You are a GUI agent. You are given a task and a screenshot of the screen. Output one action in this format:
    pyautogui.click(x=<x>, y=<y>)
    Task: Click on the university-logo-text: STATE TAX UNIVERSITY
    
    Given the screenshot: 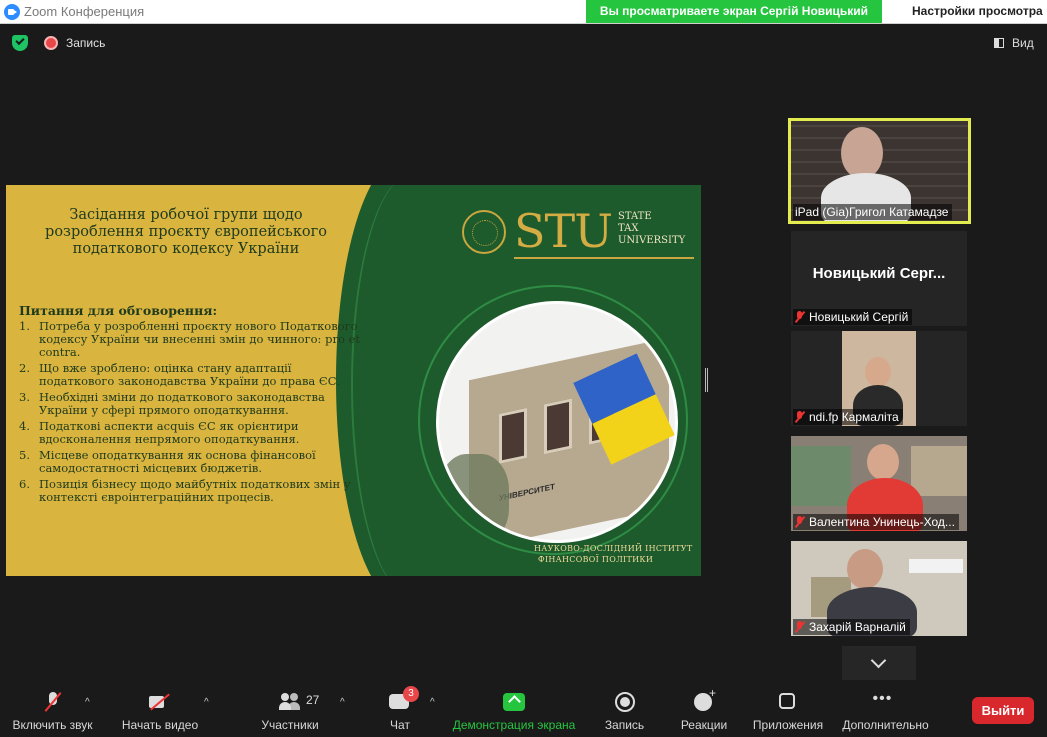 What is the action you would take?
    pyautogui.click(x=652, y=228)
    